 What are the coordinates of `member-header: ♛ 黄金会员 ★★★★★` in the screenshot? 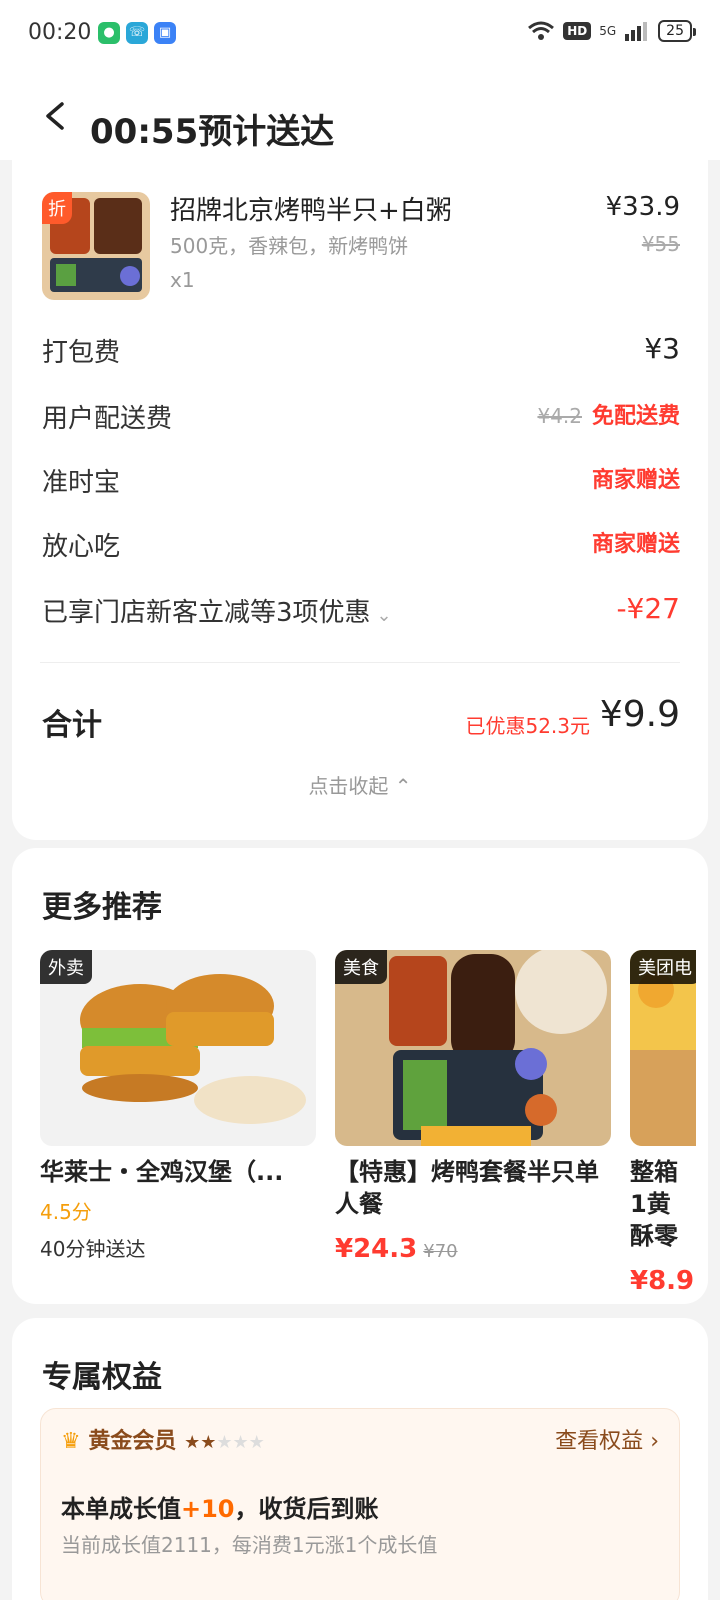 It's located at (163, 1439).